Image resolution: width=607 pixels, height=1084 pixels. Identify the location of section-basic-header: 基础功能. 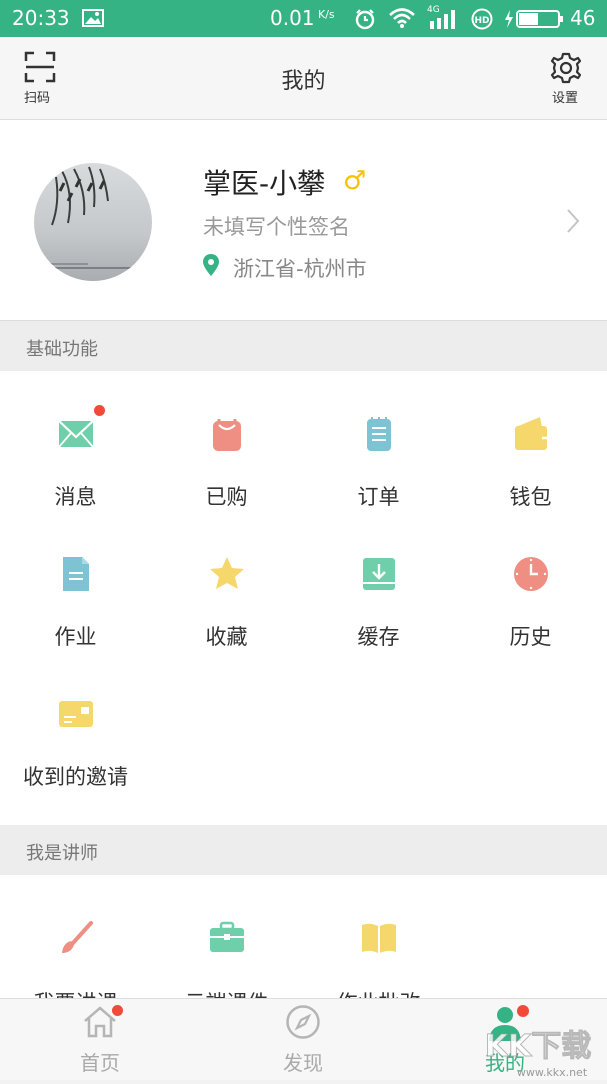
(303, 346).